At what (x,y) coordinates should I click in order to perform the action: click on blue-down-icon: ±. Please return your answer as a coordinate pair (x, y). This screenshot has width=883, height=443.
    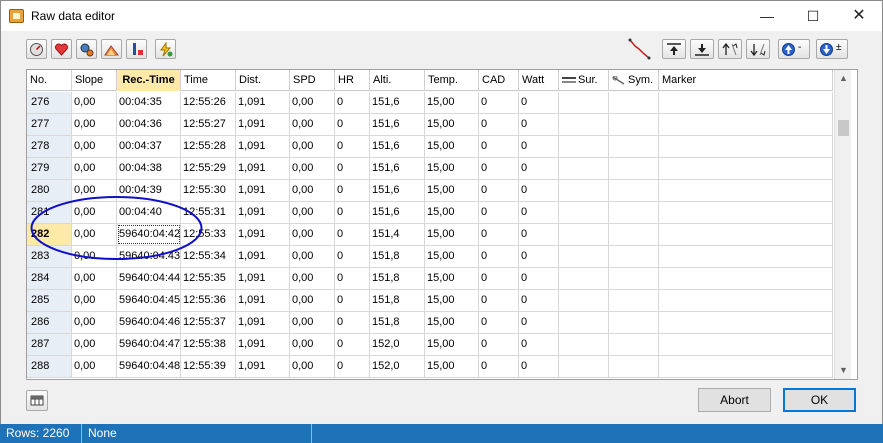
    Looking at the image, I should click on (832, 49).